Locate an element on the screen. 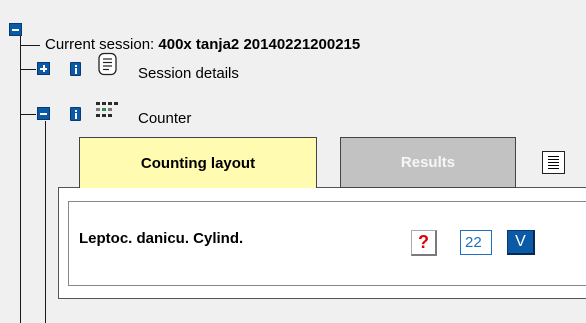  session-collapse-icon is located at coordinates (15, 29).